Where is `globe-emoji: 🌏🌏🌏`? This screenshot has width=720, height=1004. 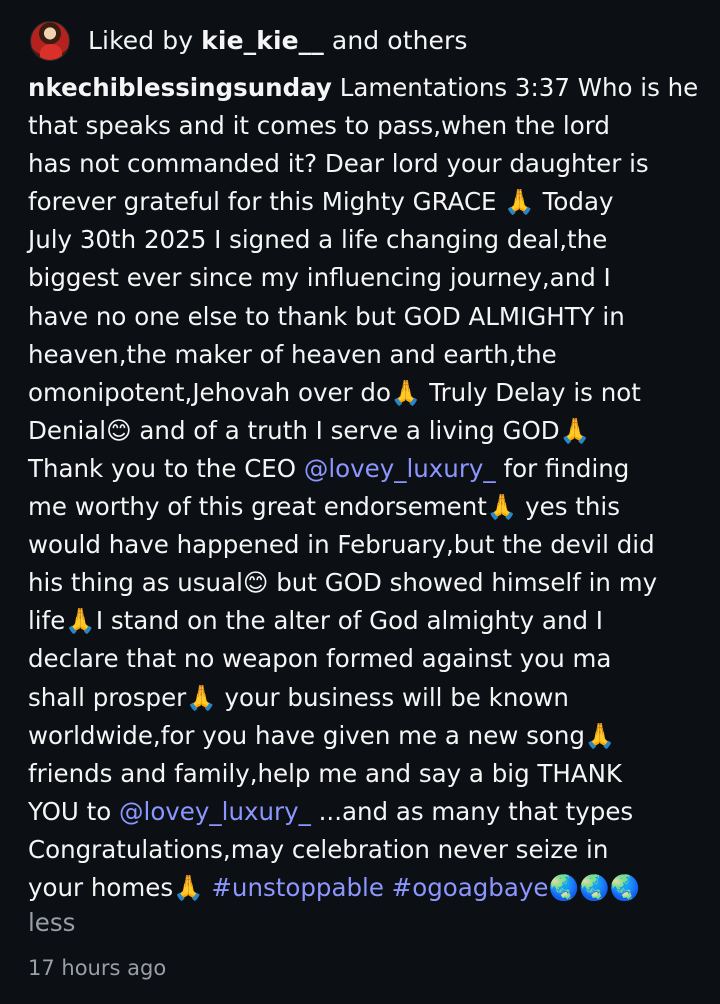
globe-emoji: 🌏🌏🌏 is located at coordinates (594, 887).